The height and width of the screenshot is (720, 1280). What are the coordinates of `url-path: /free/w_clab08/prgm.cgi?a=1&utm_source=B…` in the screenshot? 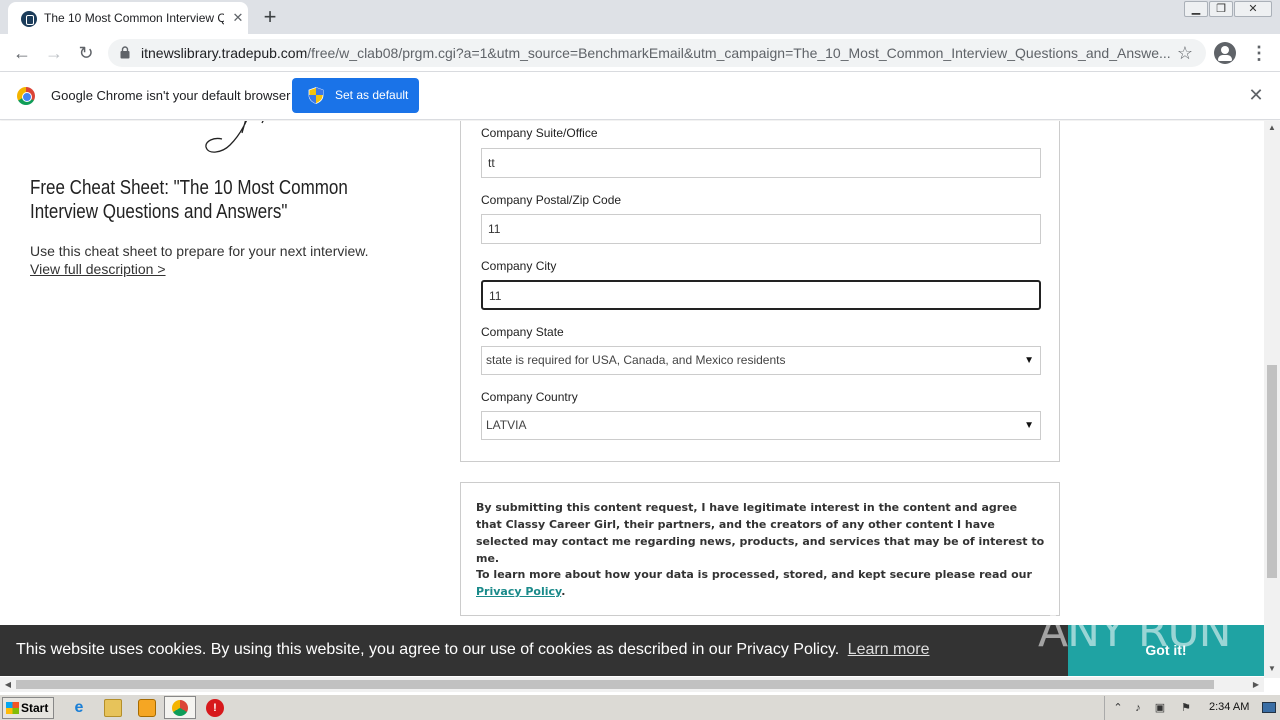 It's located at (739, 53).